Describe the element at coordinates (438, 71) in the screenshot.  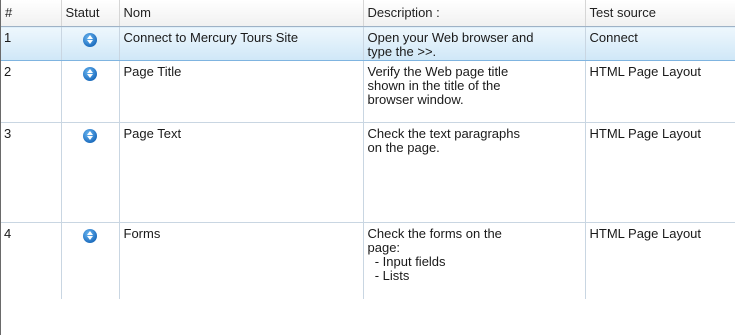
I see `description-line: Verify the Web page title` at that location.